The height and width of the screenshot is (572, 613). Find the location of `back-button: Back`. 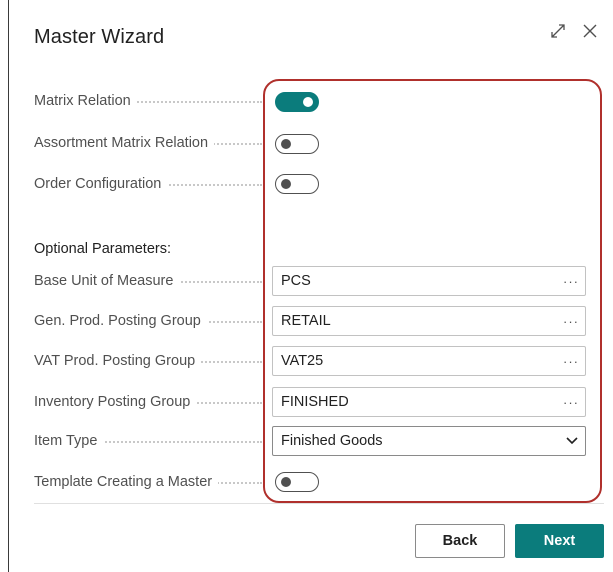

back-button: Back is located at coordinates (460, 541).